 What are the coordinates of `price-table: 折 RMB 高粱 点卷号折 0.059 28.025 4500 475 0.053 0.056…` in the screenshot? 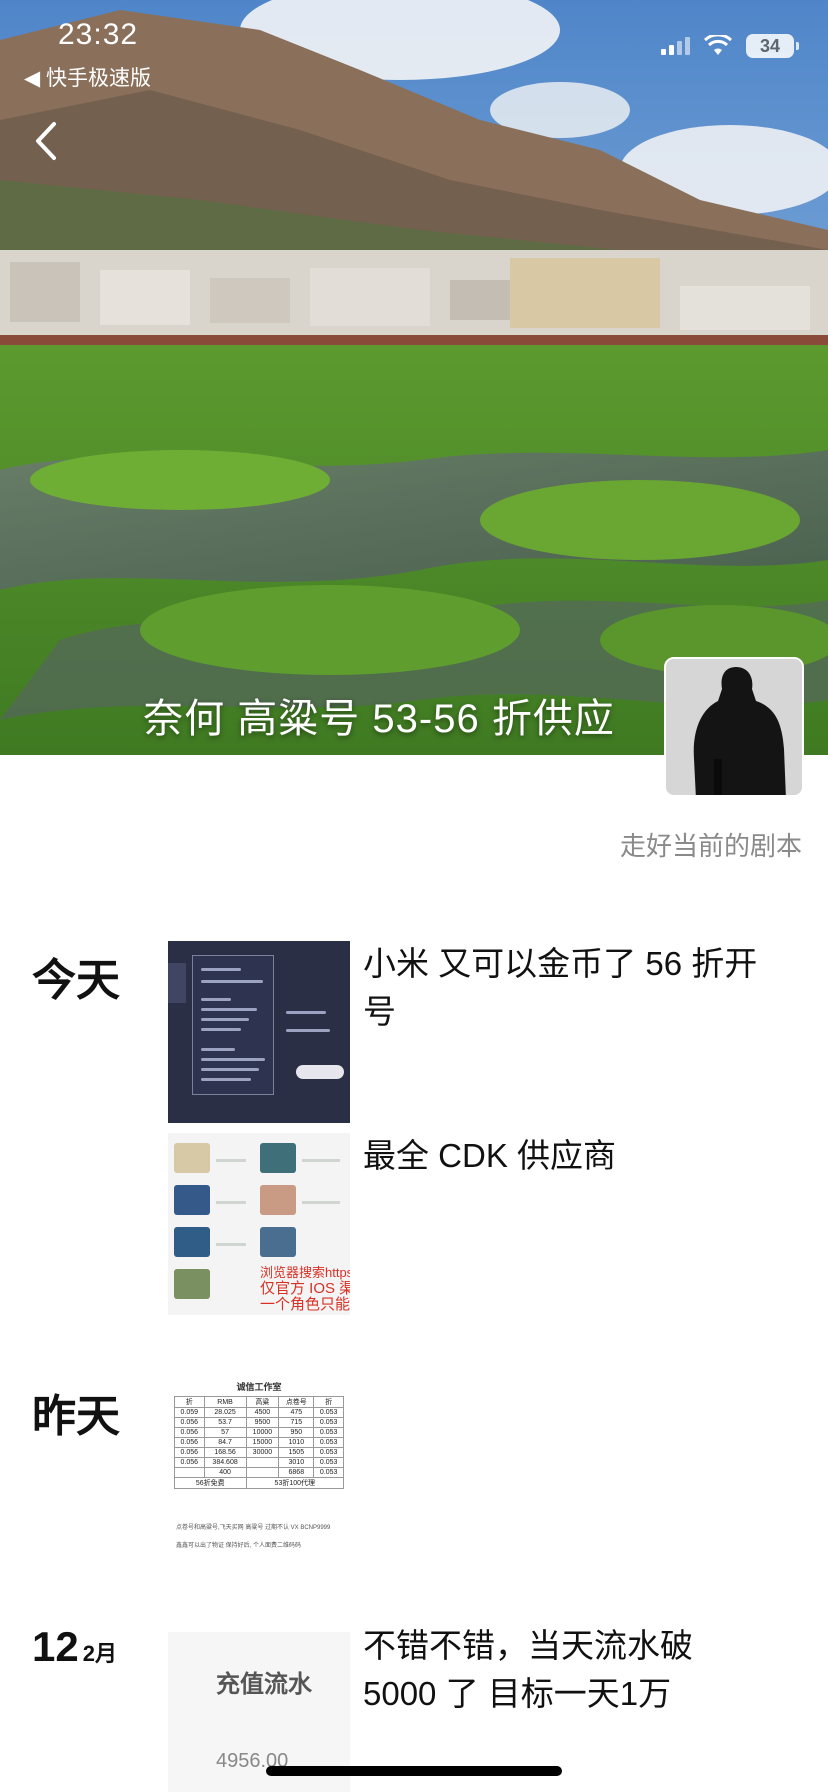 It's located at (259, 1442).